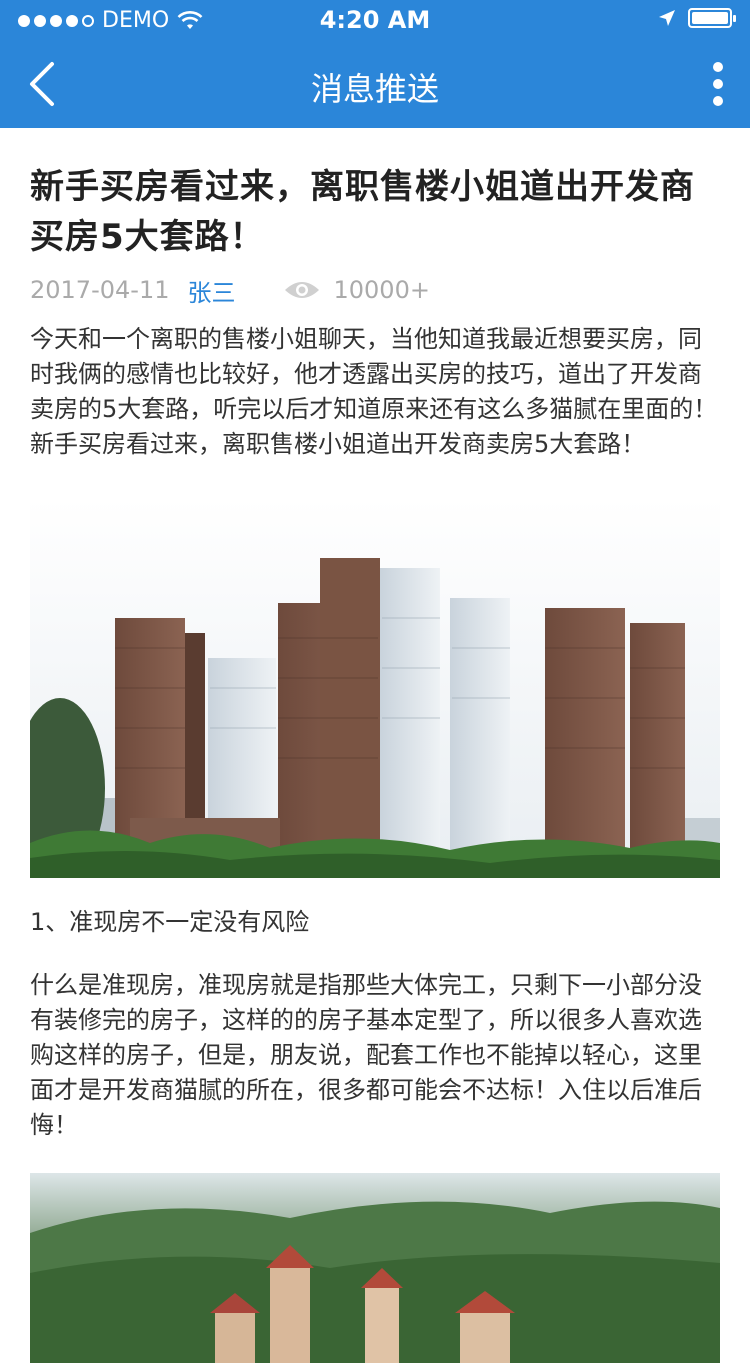  I want to click on page-title: 消息推送, so click(374, 89).